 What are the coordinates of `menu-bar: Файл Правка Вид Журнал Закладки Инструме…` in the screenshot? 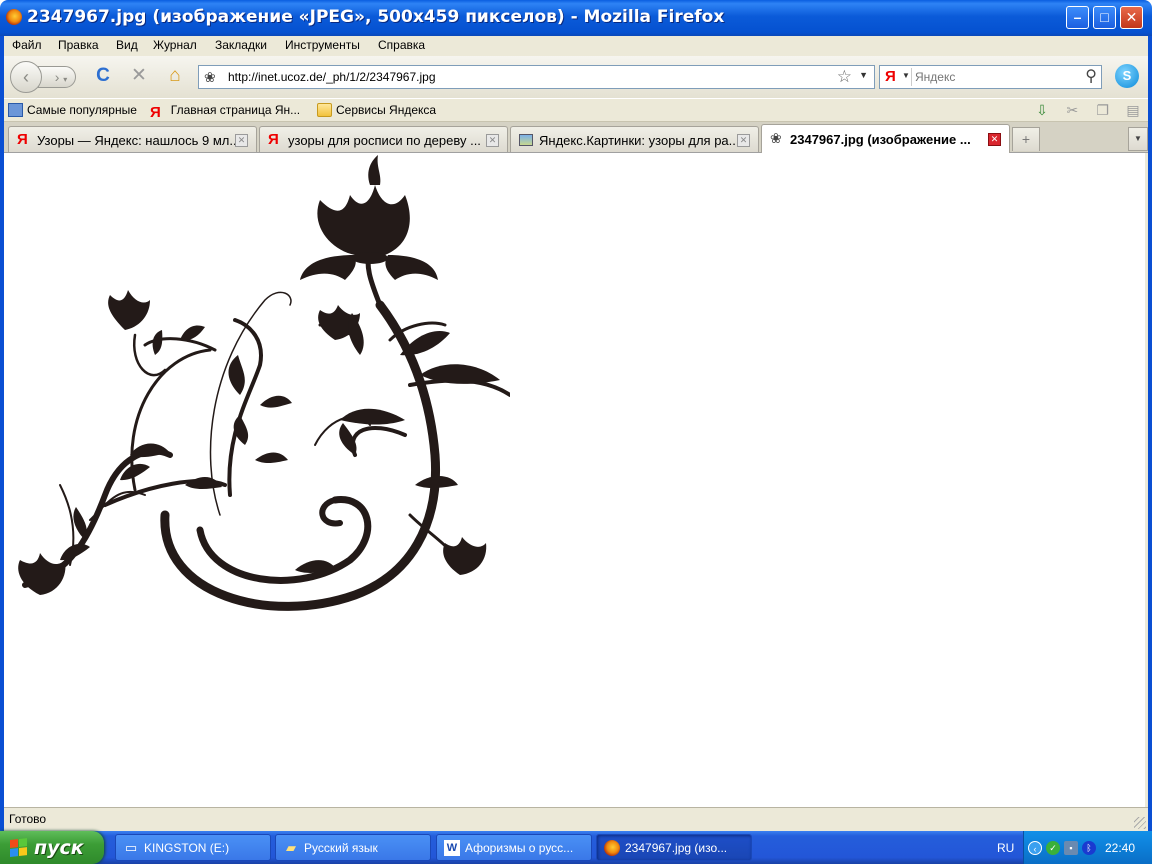 It's located at (576, 46).